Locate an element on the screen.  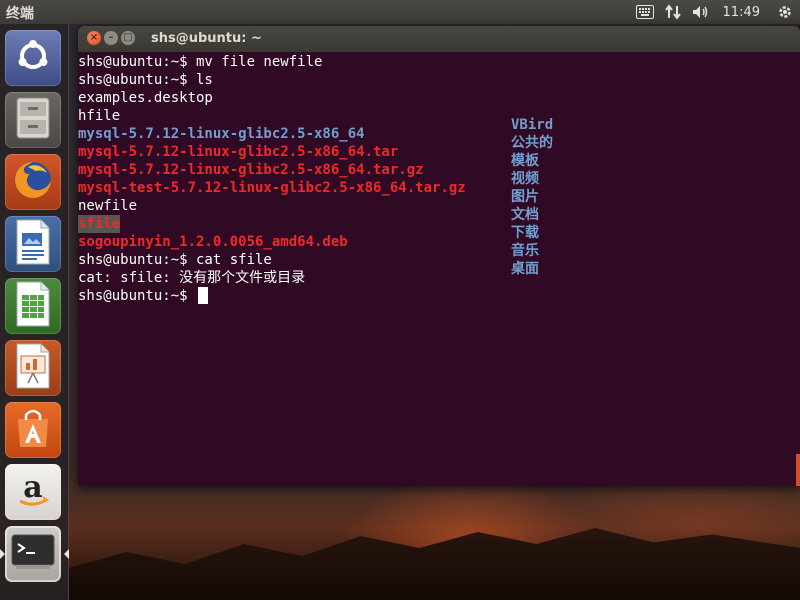
window-titlebar: × – □ shs@ubuntu: ~ is located at coordinates (439, 39).